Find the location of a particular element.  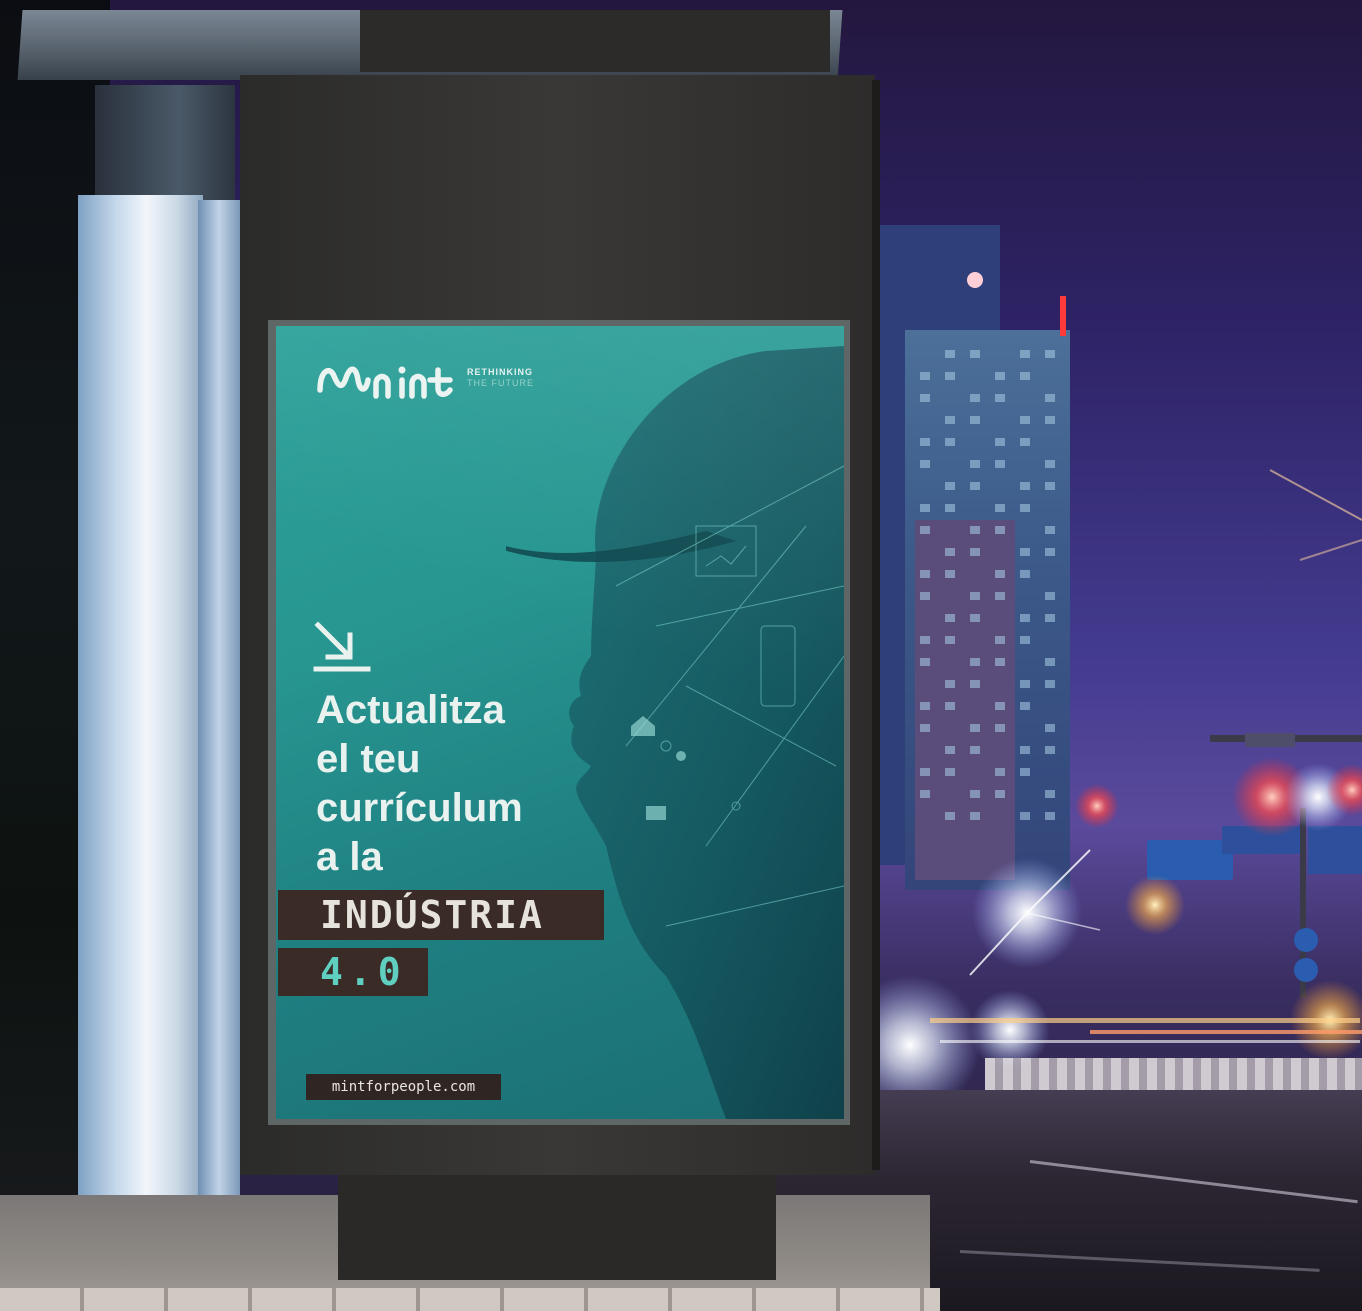

headline-line-4: a la is located at coordinates (349, 857).